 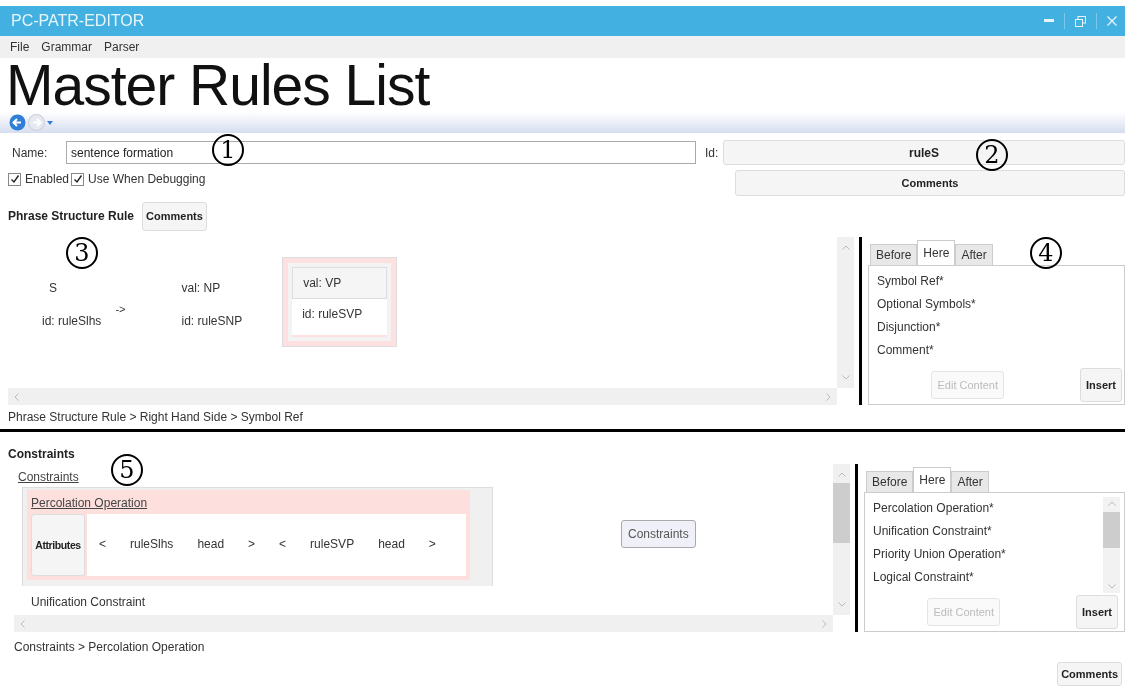 I want to click on section-heading: Constraints, so click(x=41, y=455).